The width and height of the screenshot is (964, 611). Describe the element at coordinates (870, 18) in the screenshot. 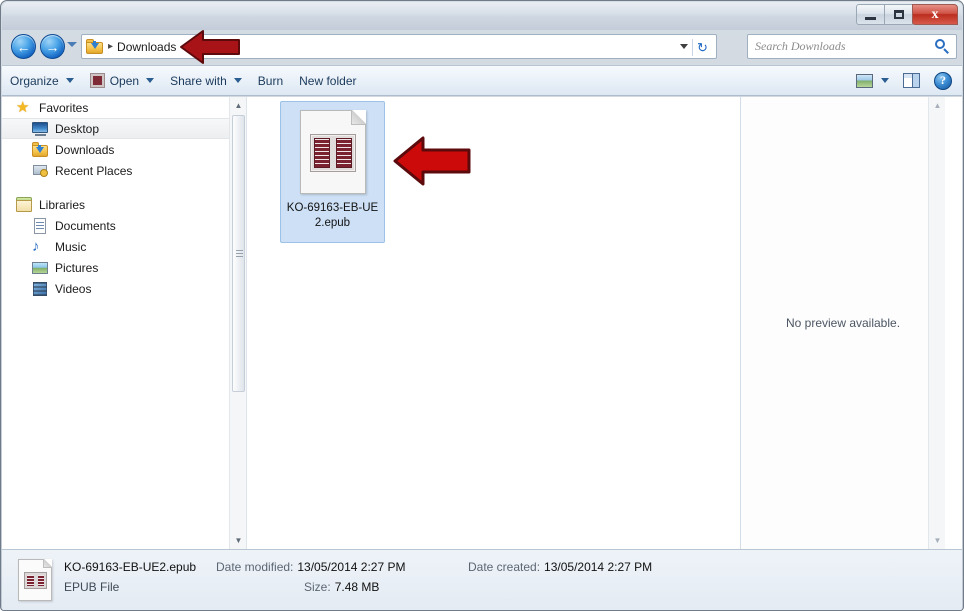

I see `minimize-icon` at that location.